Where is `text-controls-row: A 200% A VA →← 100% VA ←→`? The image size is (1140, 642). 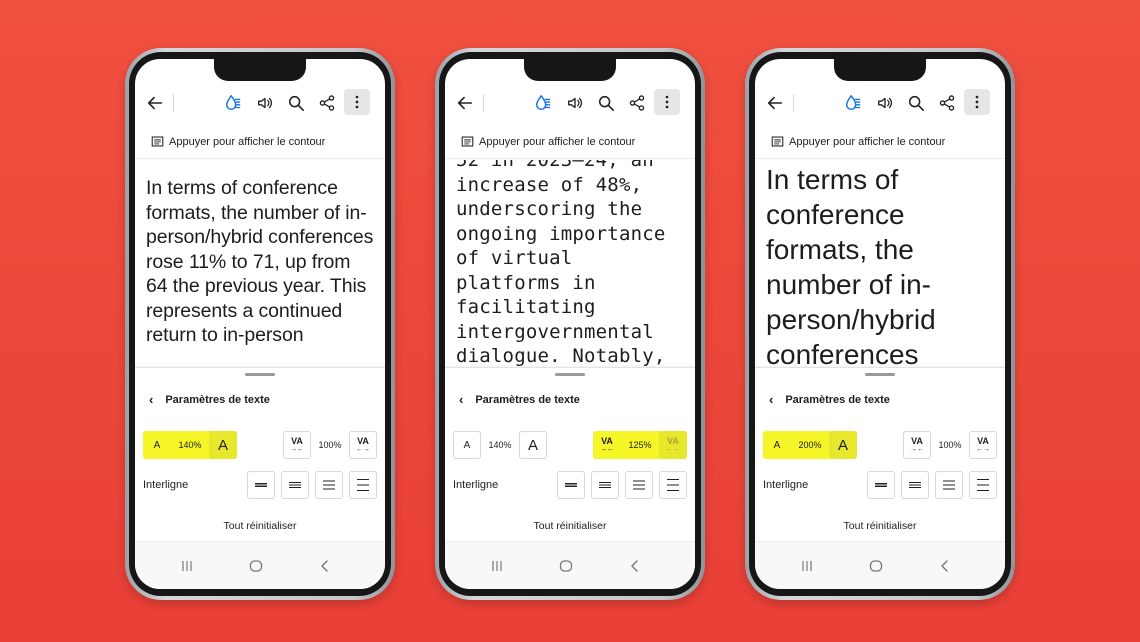
text-controls-row: A 200% A VA →← 100% VA ←→ is located at coordinates (880, 445).